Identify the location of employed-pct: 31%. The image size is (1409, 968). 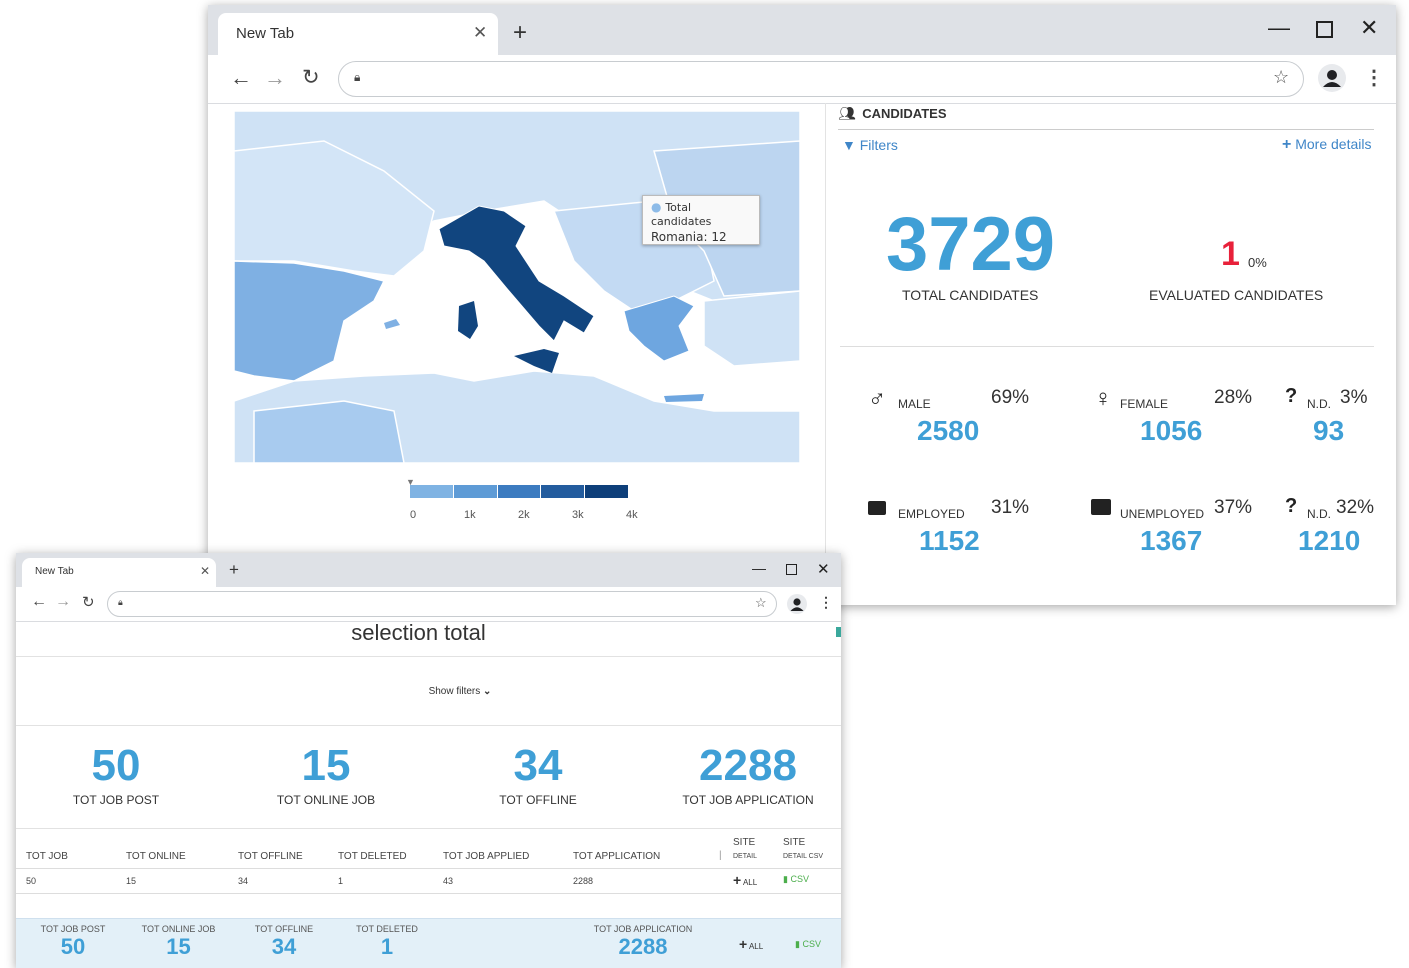
(1010, 507).